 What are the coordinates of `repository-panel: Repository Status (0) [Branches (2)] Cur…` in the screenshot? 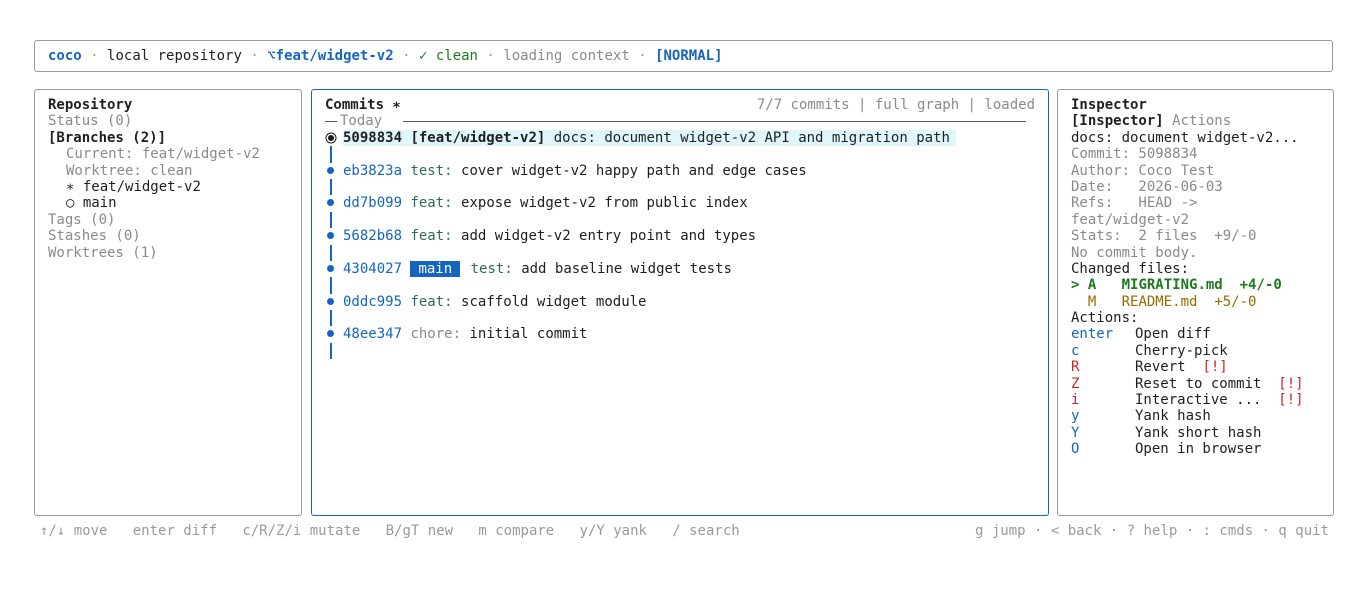 It's located at (168, 302).